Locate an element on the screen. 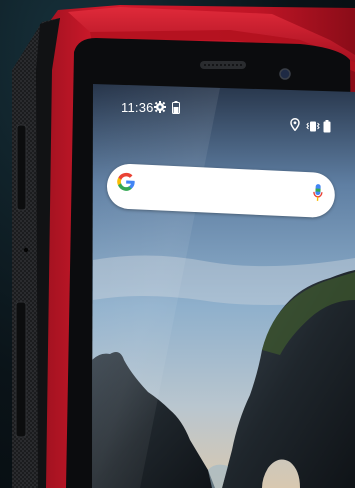 This screenshot has height=488, width=355. earpiece-grille is located at coordinates (223, 65).